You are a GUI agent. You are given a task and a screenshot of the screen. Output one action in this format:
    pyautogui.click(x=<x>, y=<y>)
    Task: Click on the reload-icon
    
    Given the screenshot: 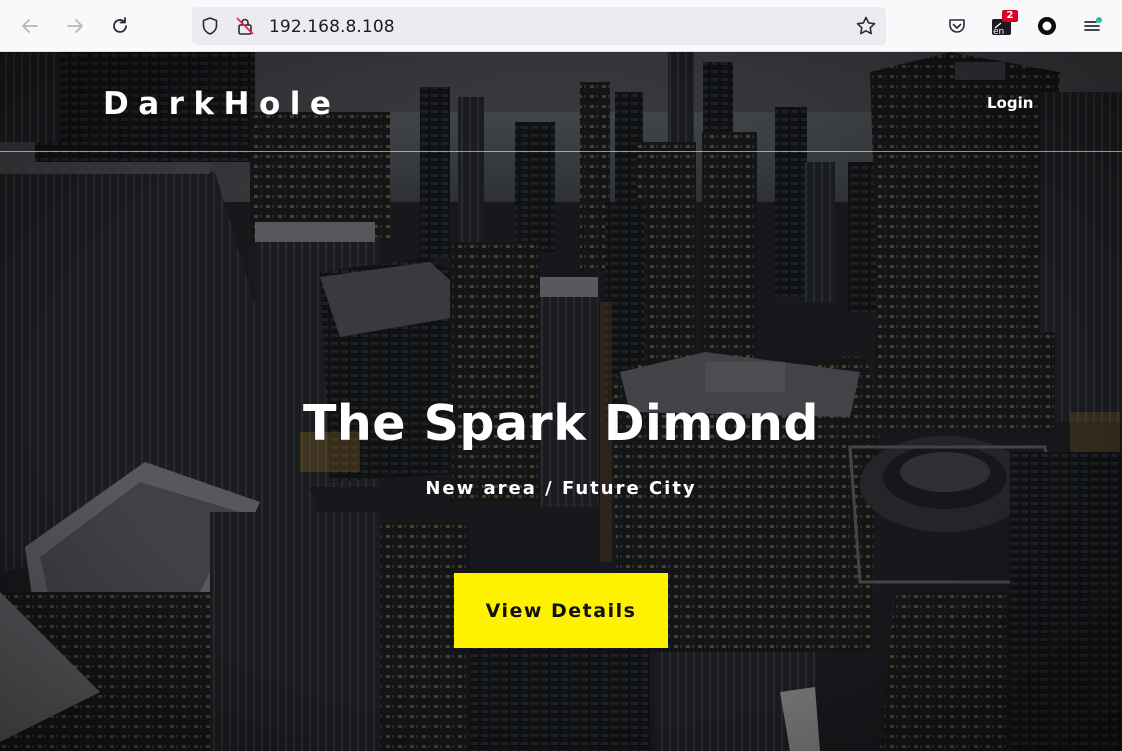 What is the action you would take?
    pyautogui.click(x=120, y=26)
    